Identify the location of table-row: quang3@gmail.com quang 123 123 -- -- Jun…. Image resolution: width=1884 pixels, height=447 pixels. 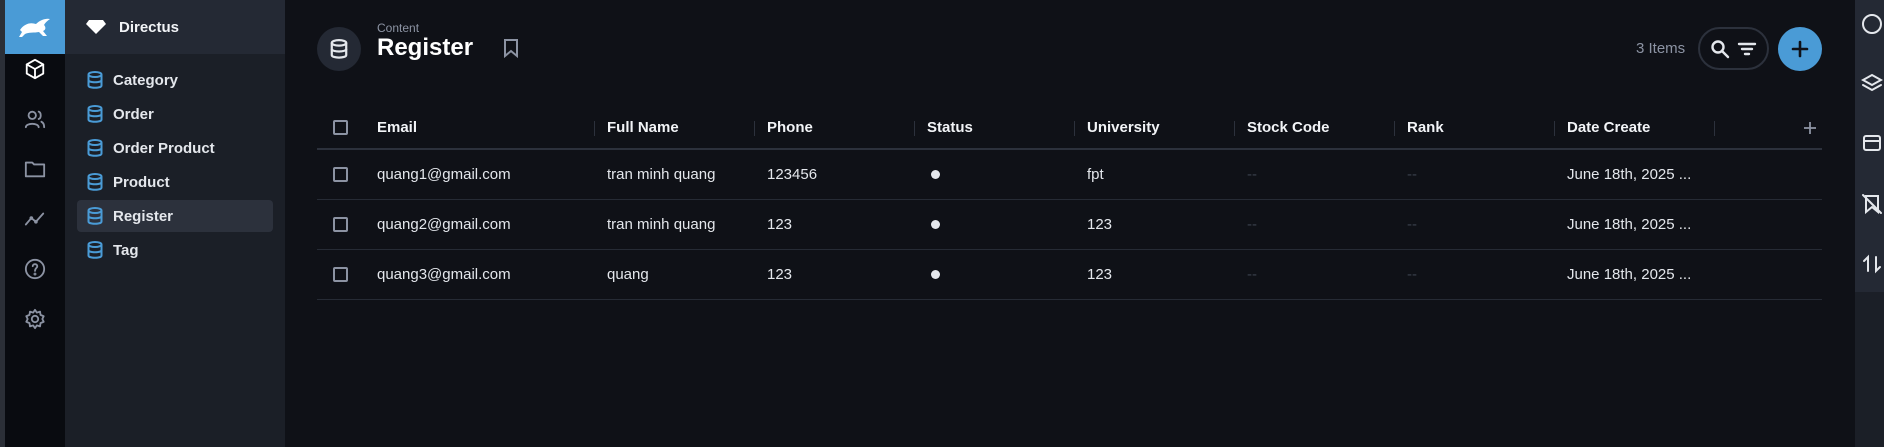
(1069, 275).